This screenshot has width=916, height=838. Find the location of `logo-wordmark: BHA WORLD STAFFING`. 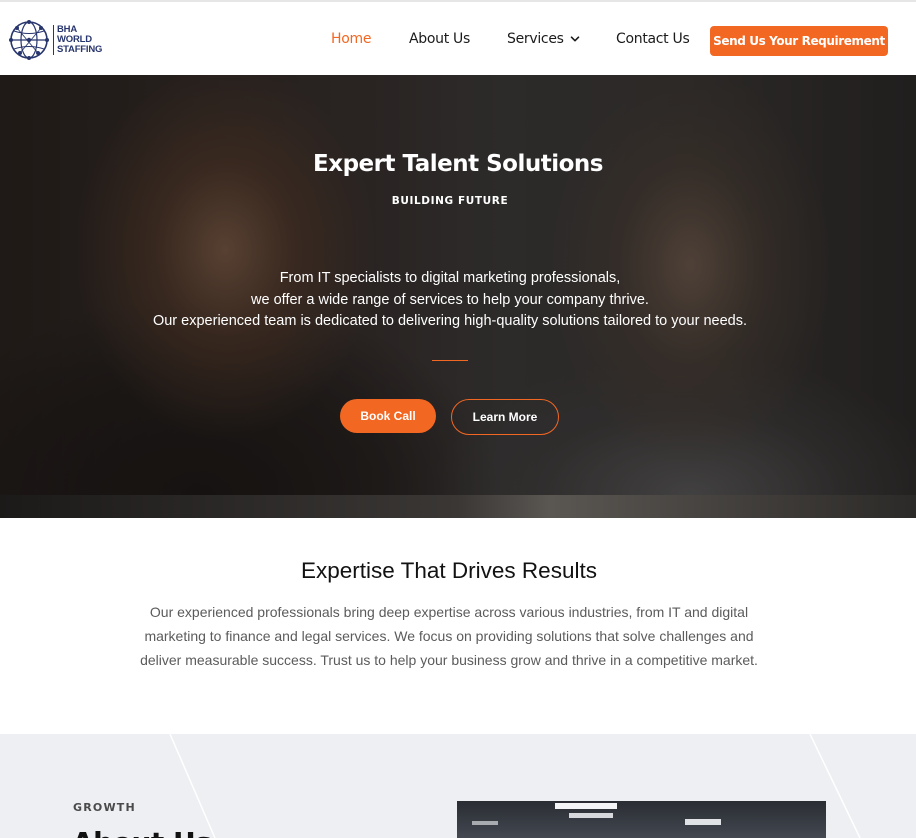

logo-wordmark: BHA WORLD STAFFING is located at coordinates (77, 40).